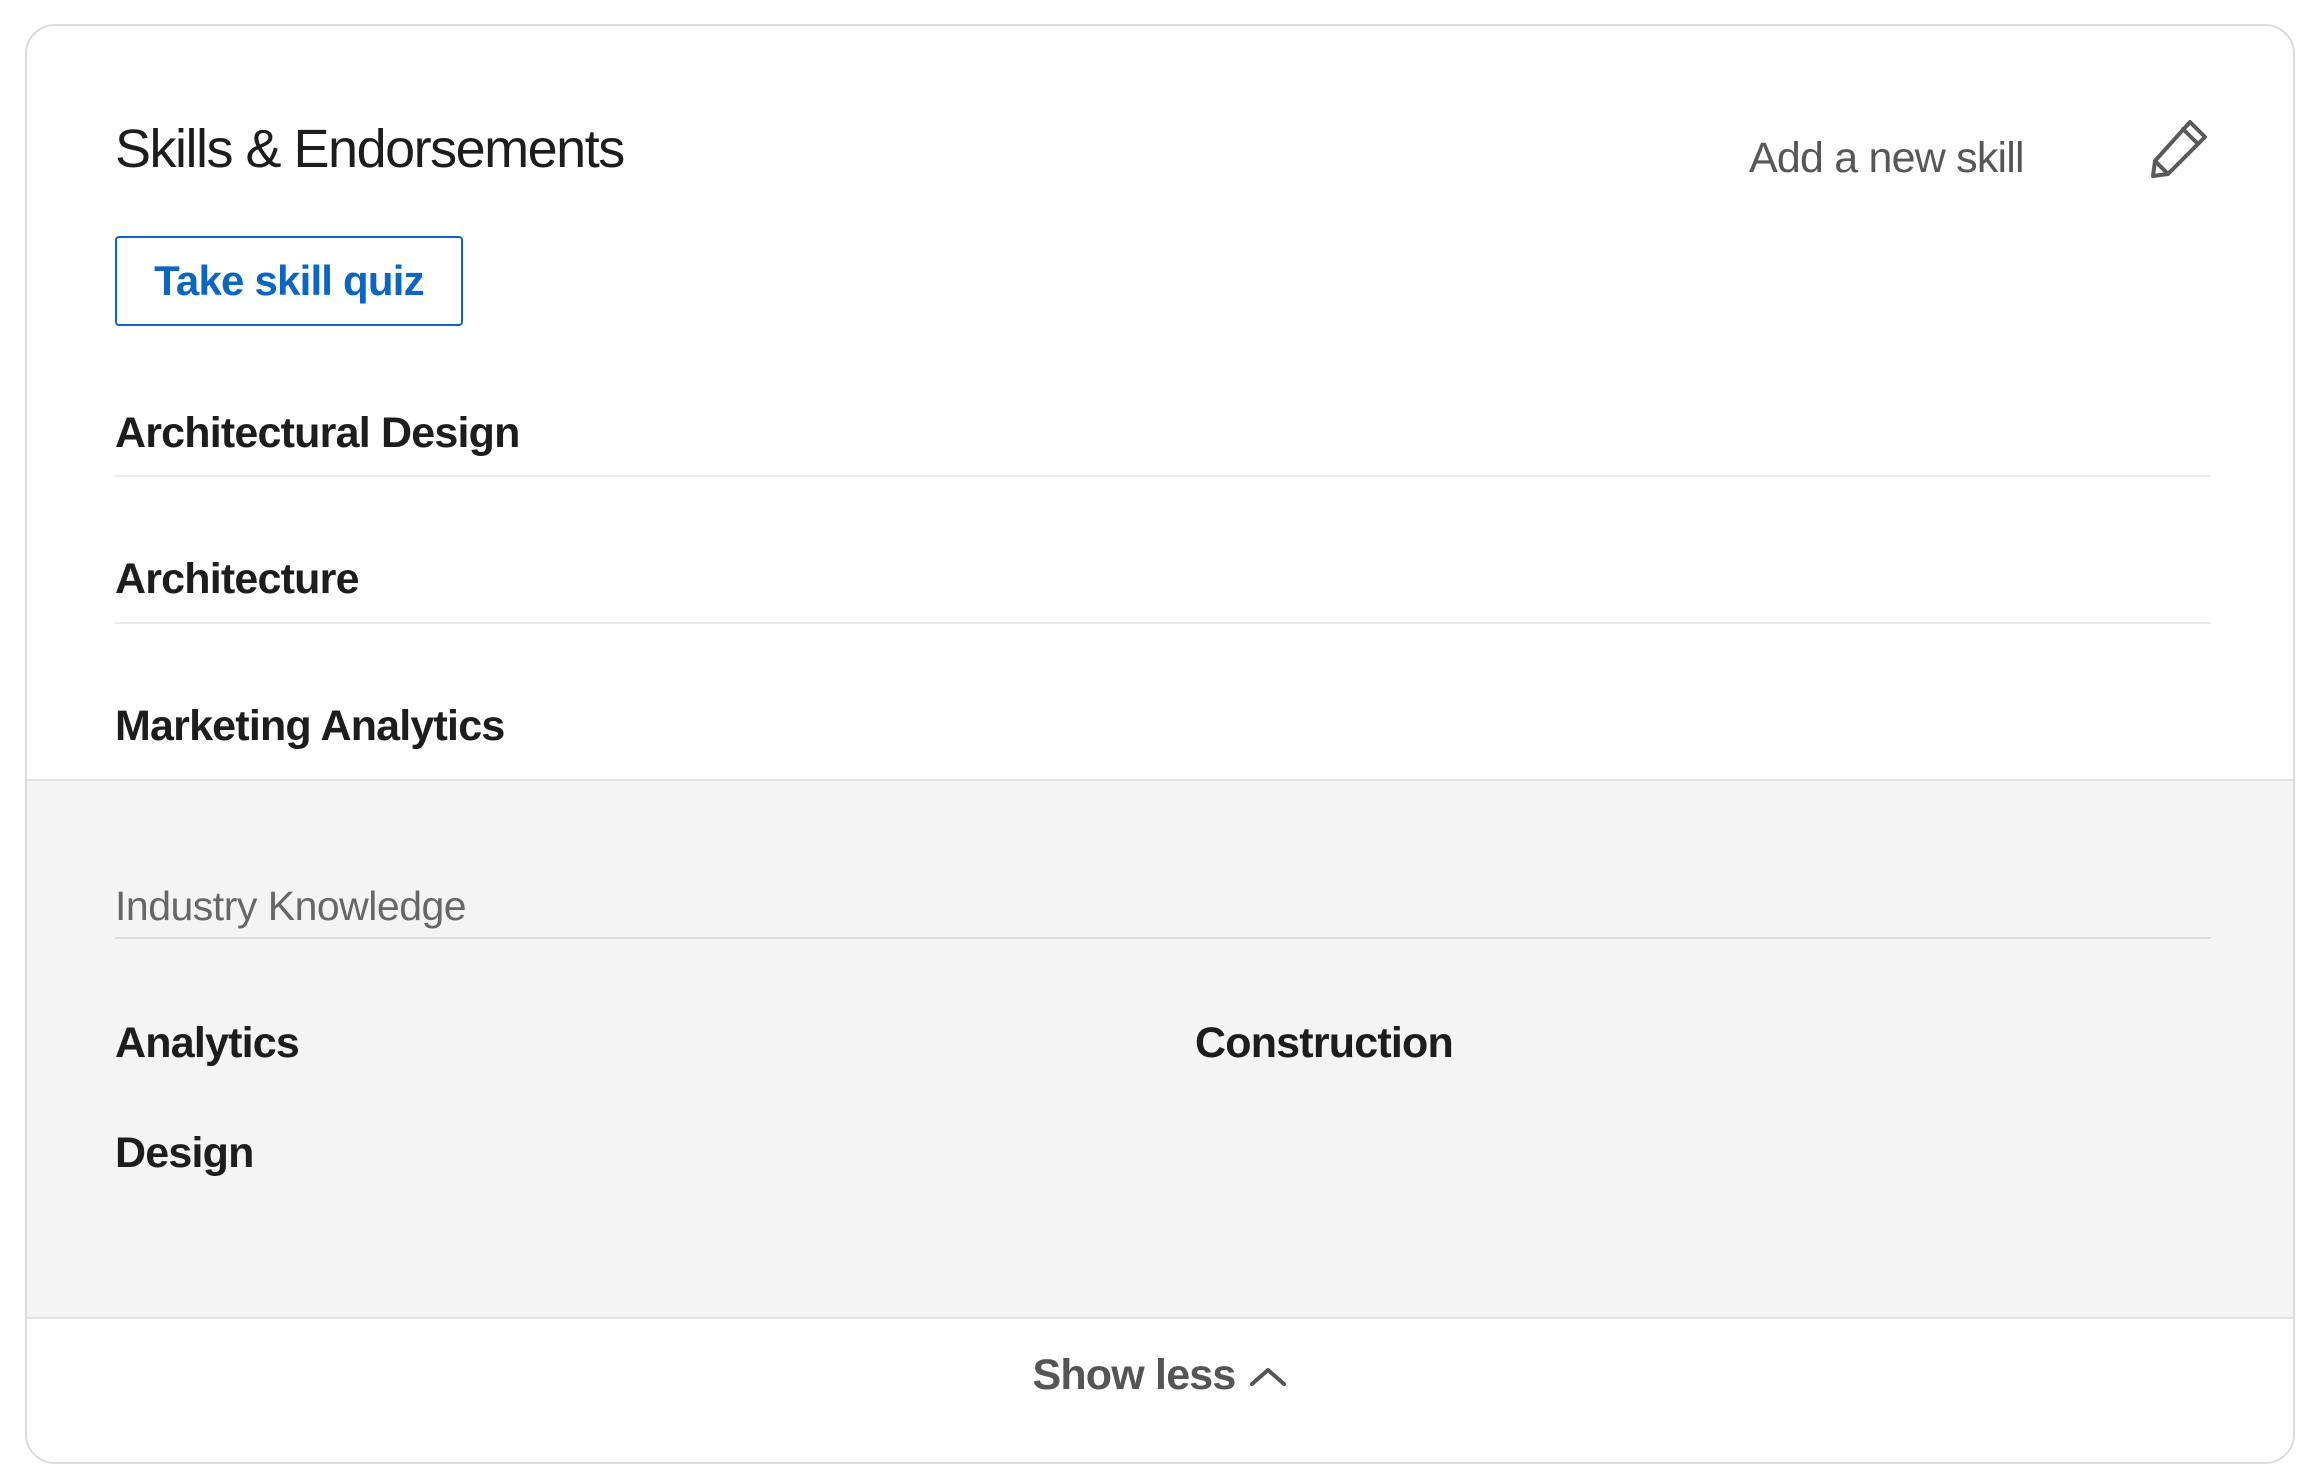 The height and width of the screenshot is (1464, 2307). Describe the element at coordinates (1163, 433) in the screenshot. I see `skill-item: Architectural Design` at that location.